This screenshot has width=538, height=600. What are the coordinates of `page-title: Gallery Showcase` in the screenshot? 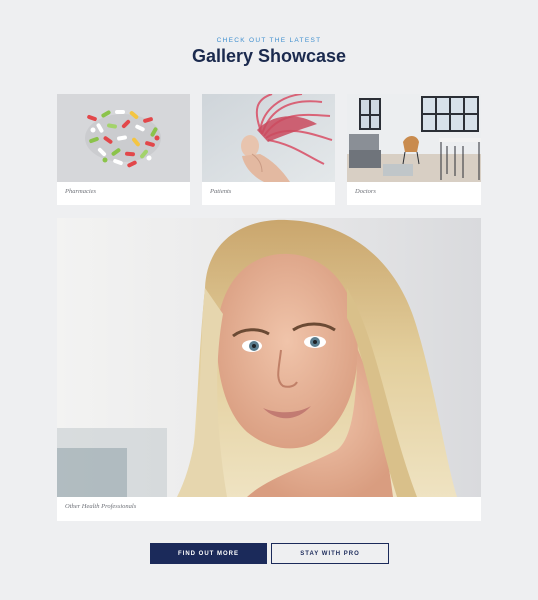 It's located at (269, 56).